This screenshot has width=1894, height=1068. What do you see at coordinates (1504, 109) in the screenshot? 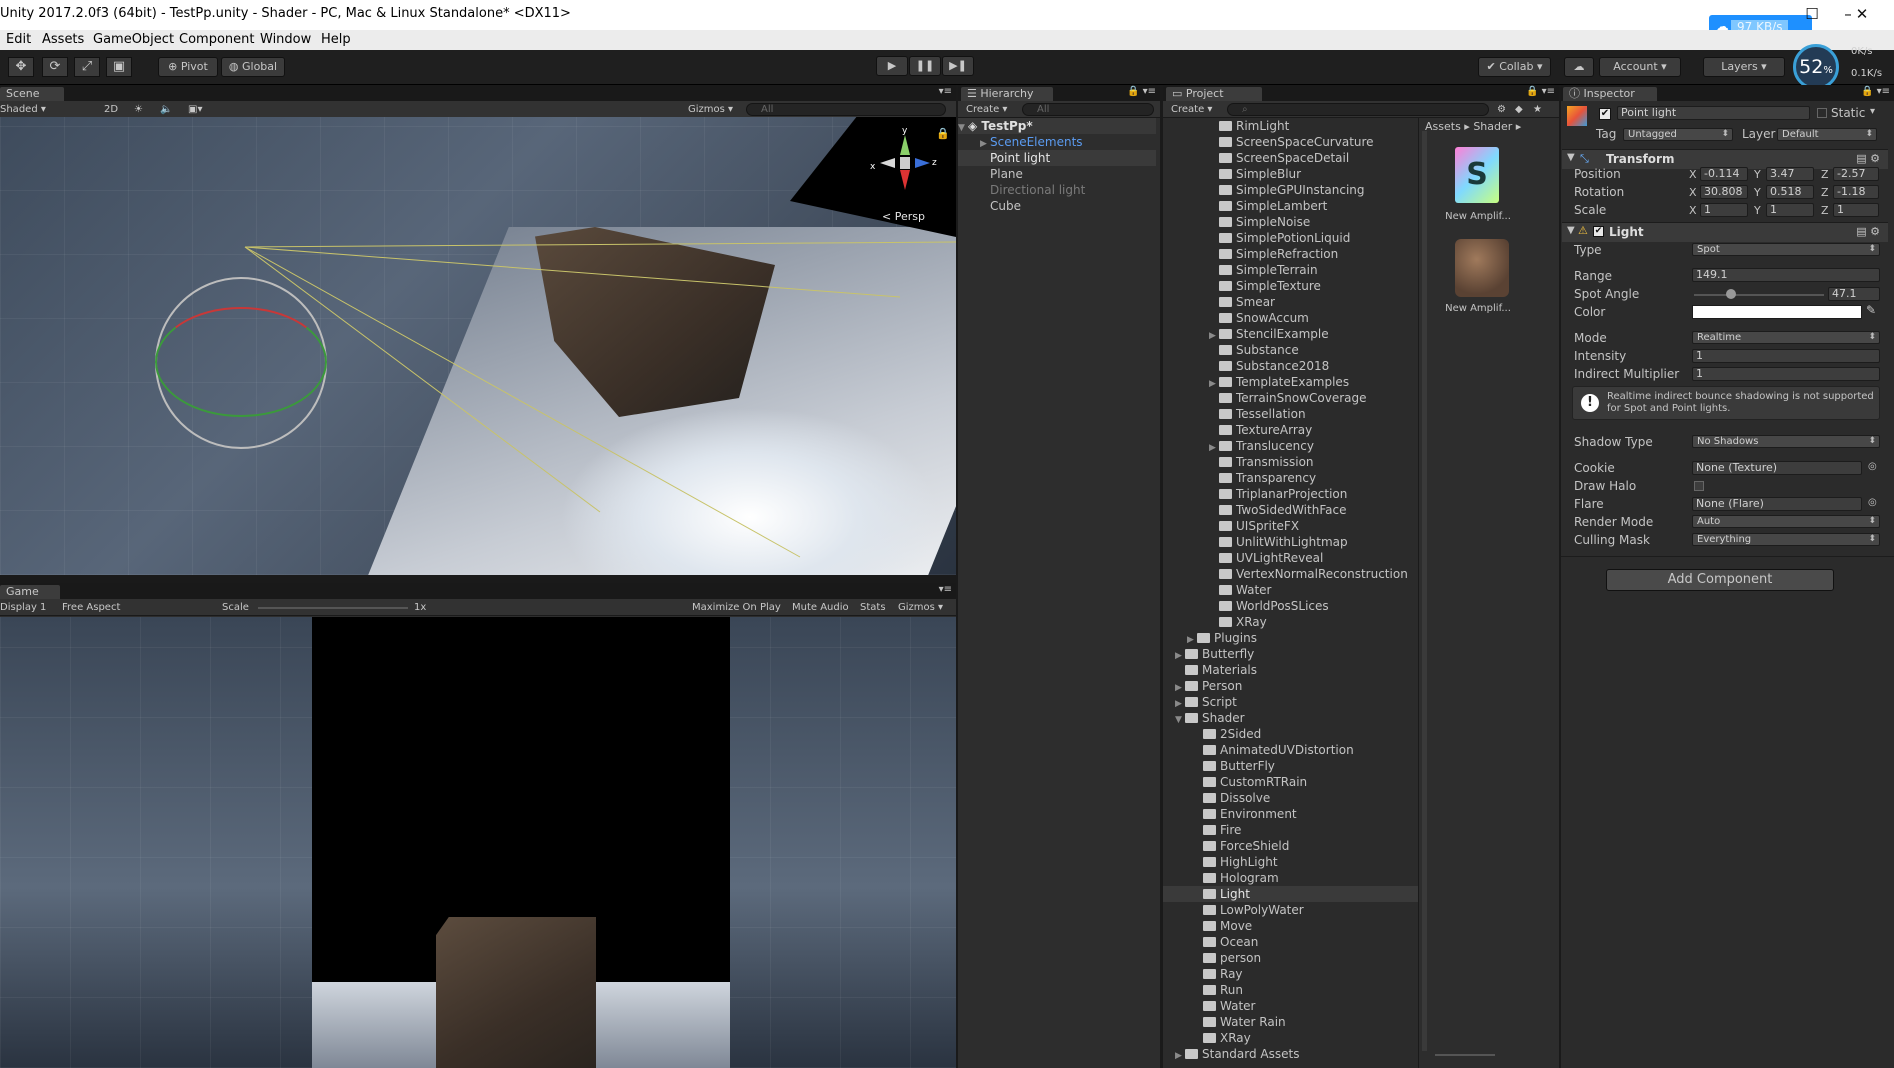
I see `filter-type-icon: ⚙` at bounding box center [1504, 109].